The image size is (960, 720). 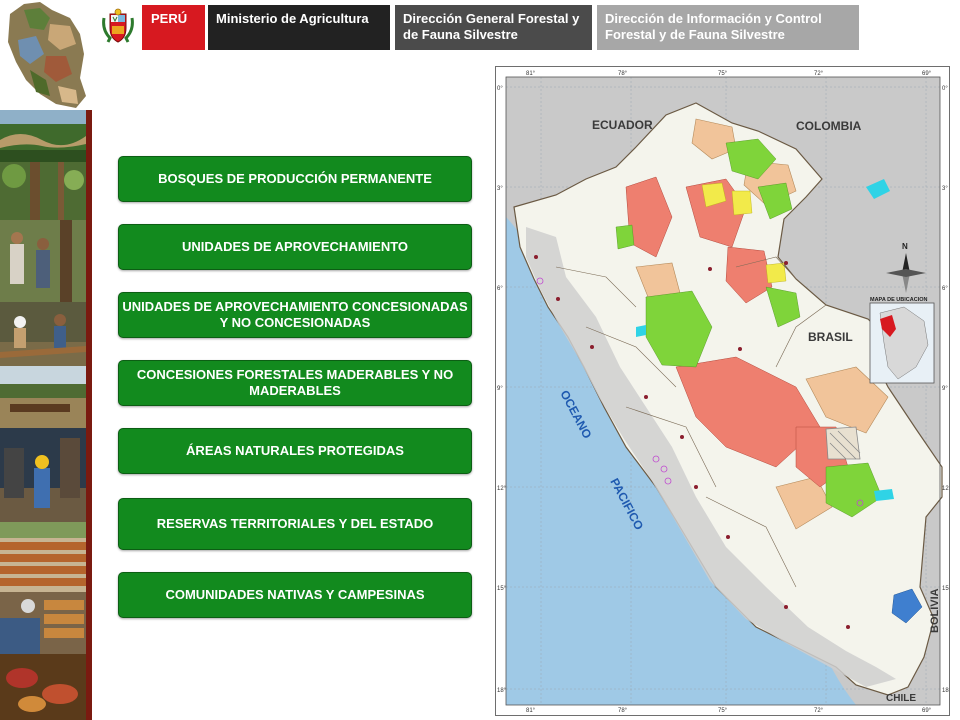 What do you see at coordinates (295, 595) in the screenshot?
I see `btn-native-communities: COMUNIDADES NATIVAS Y CAMPESINAS` at bounding box center [295, 595].